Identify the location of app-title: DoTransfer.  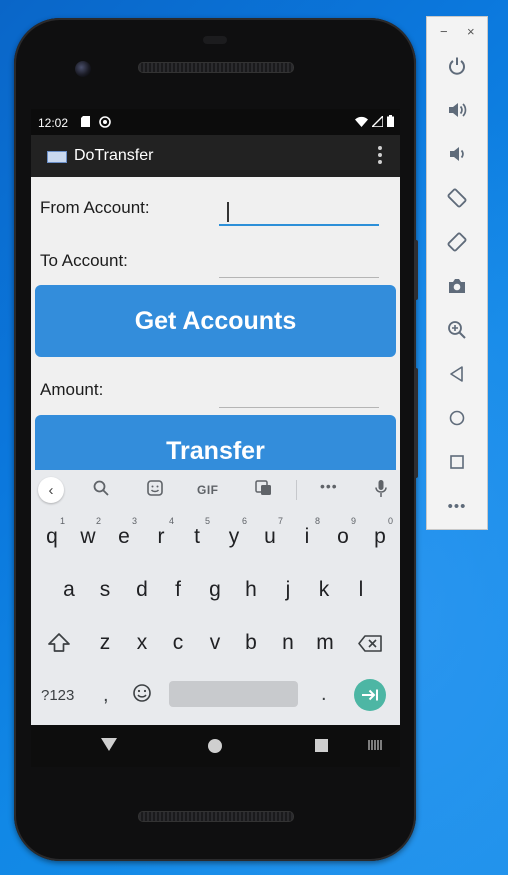
(114, 155).